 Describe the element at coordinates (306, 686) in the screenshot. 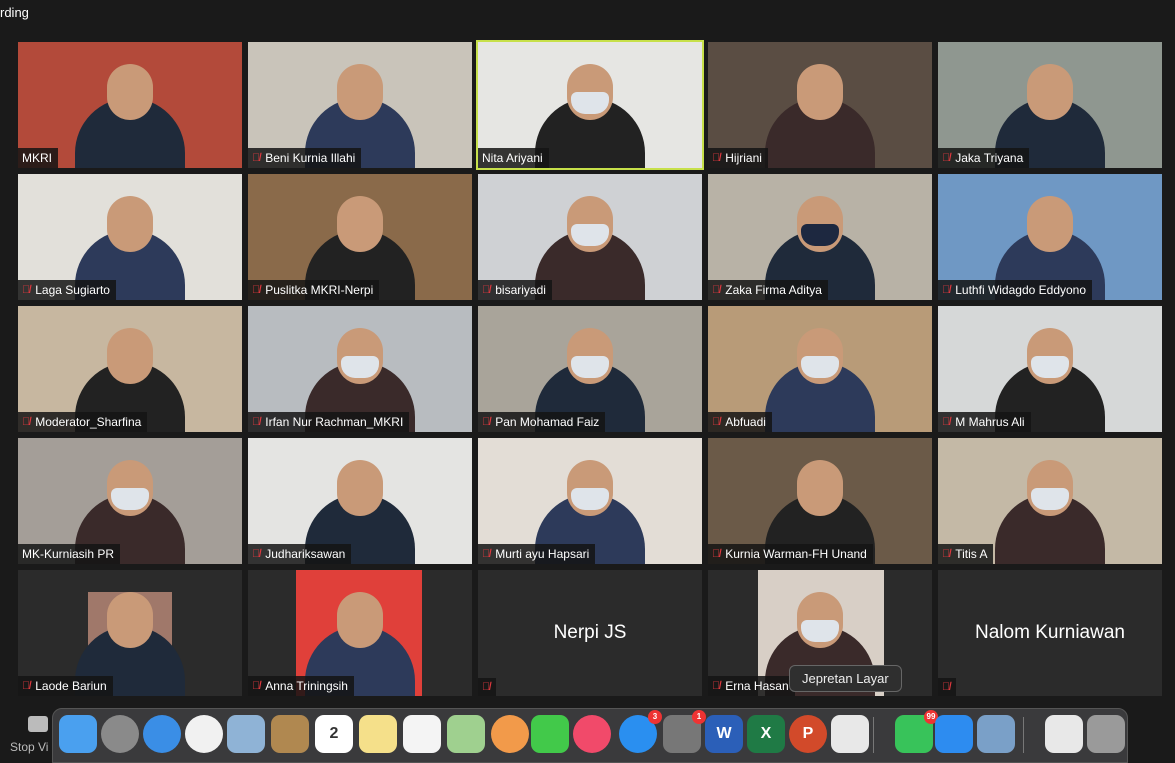

I see `participant-name: Anna Triningsih` at that location.